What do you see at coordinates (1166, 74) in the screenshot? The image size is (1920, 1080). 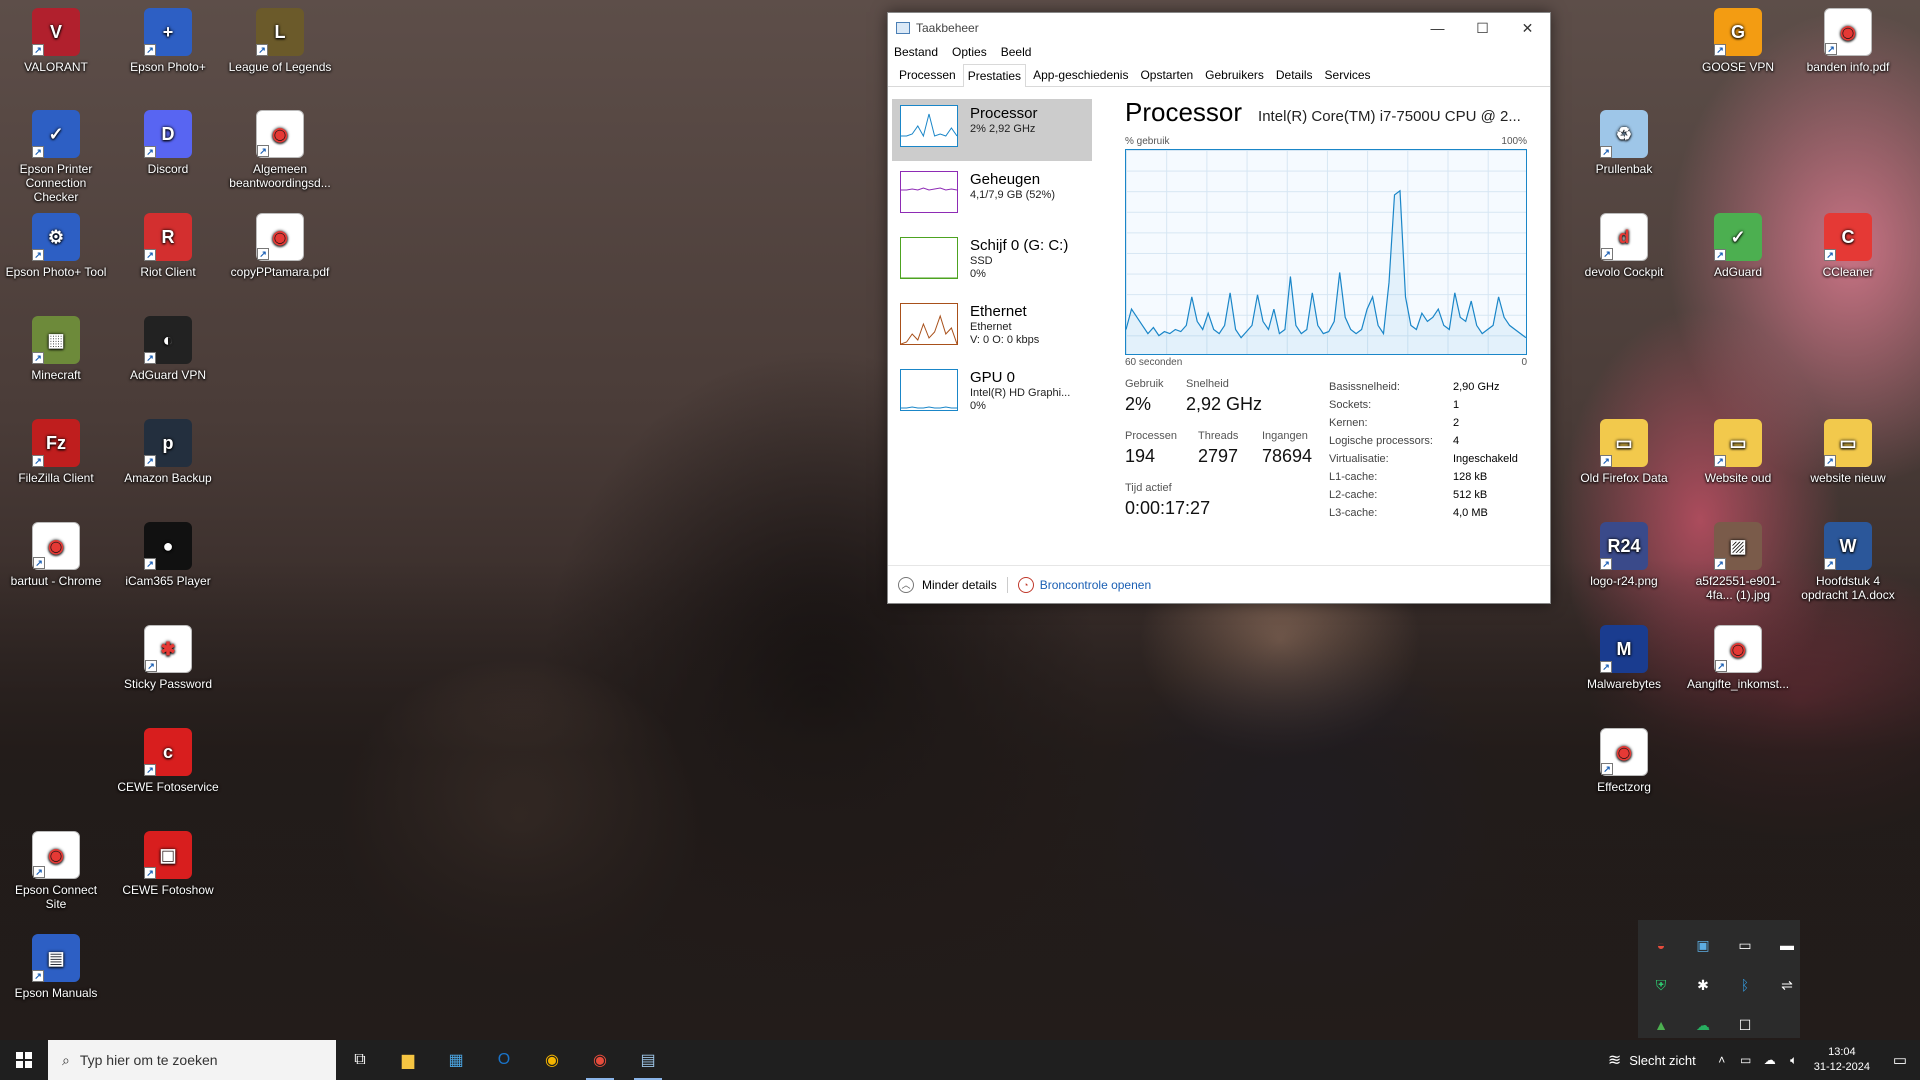 I see `tab-startup: Opstarten` at bounding box center [1166, 74].